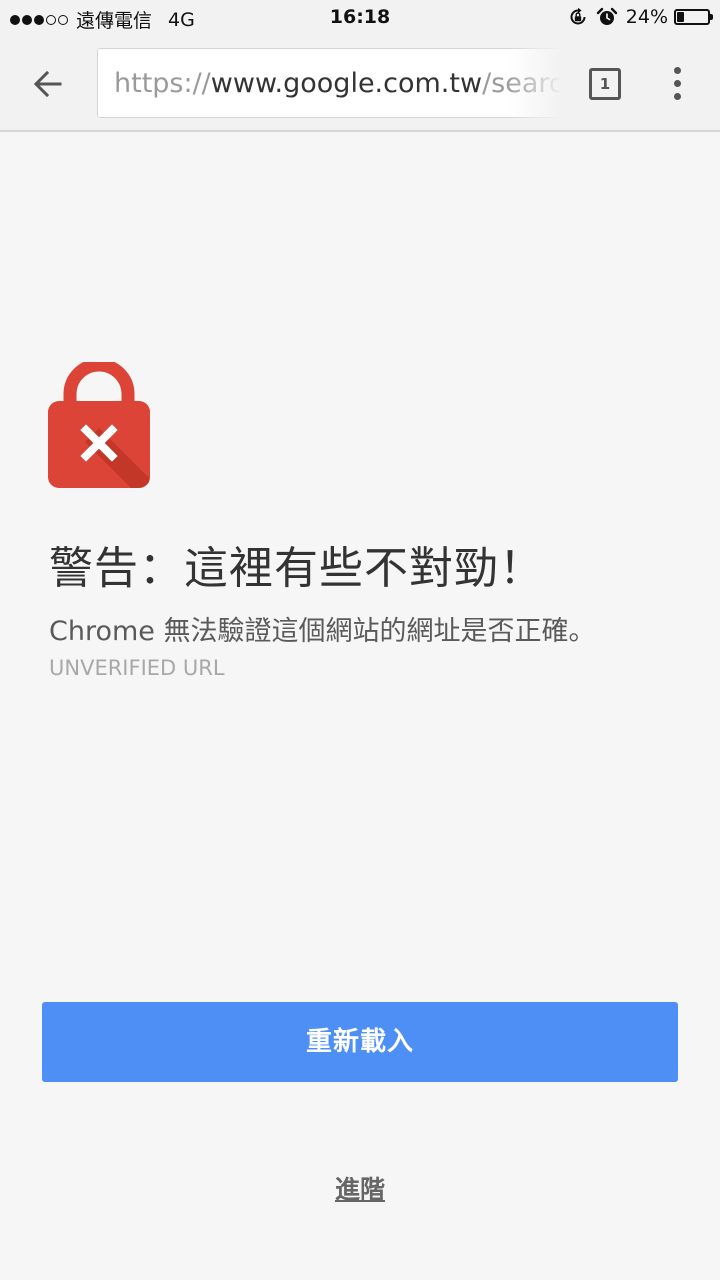  I want to click on arrow-left-icon, so click(47, 84).